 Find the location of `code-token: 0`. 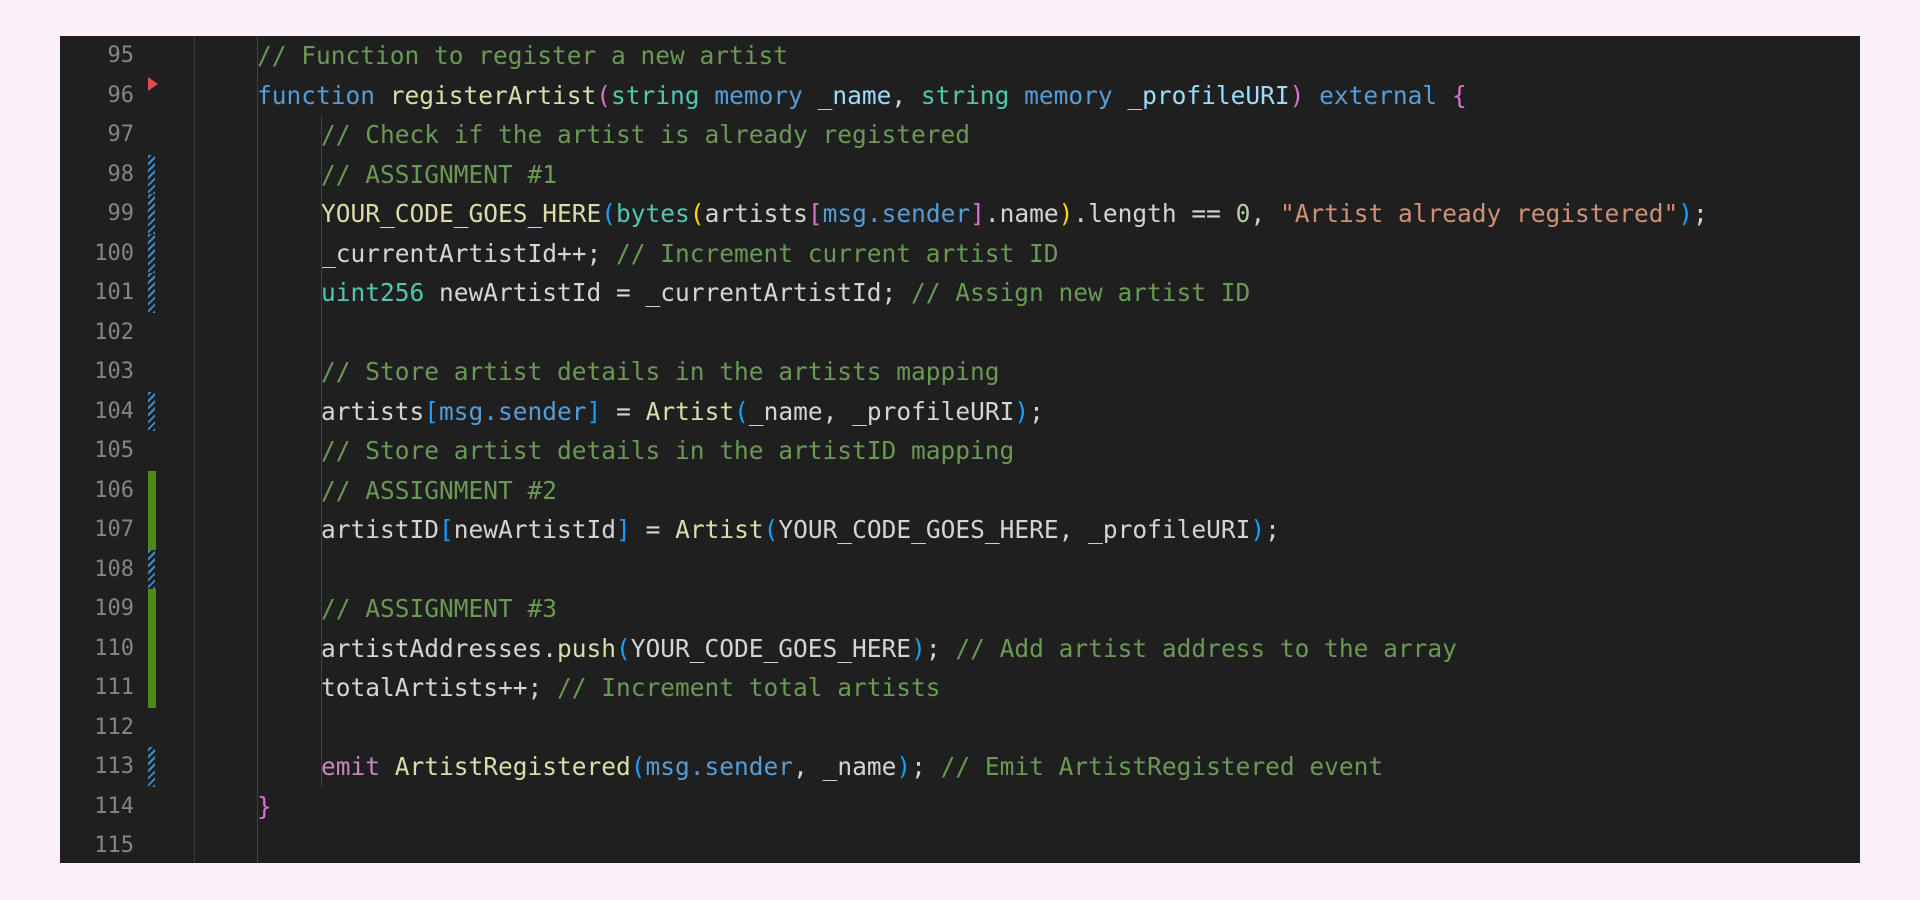

code-token: 0 is located at coordinates (1243, 213).